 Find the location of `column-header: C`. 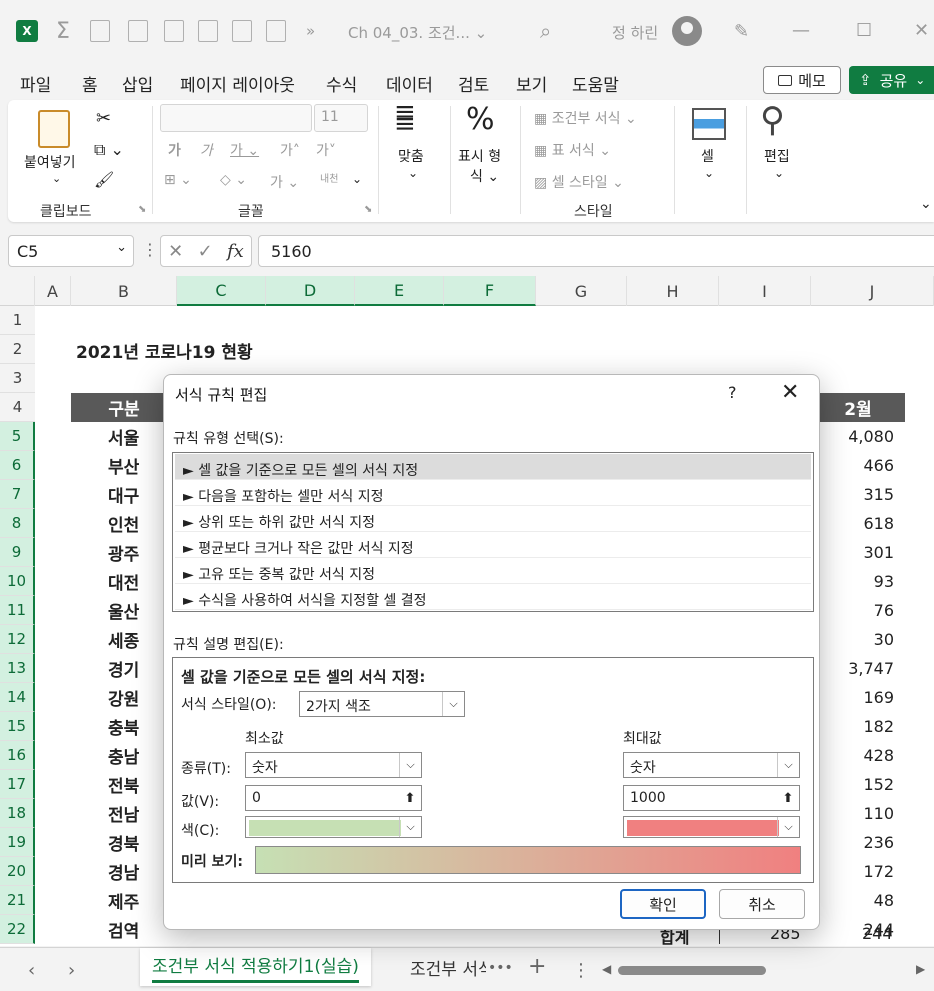

column-header: C is located at coordinates (221, 291).